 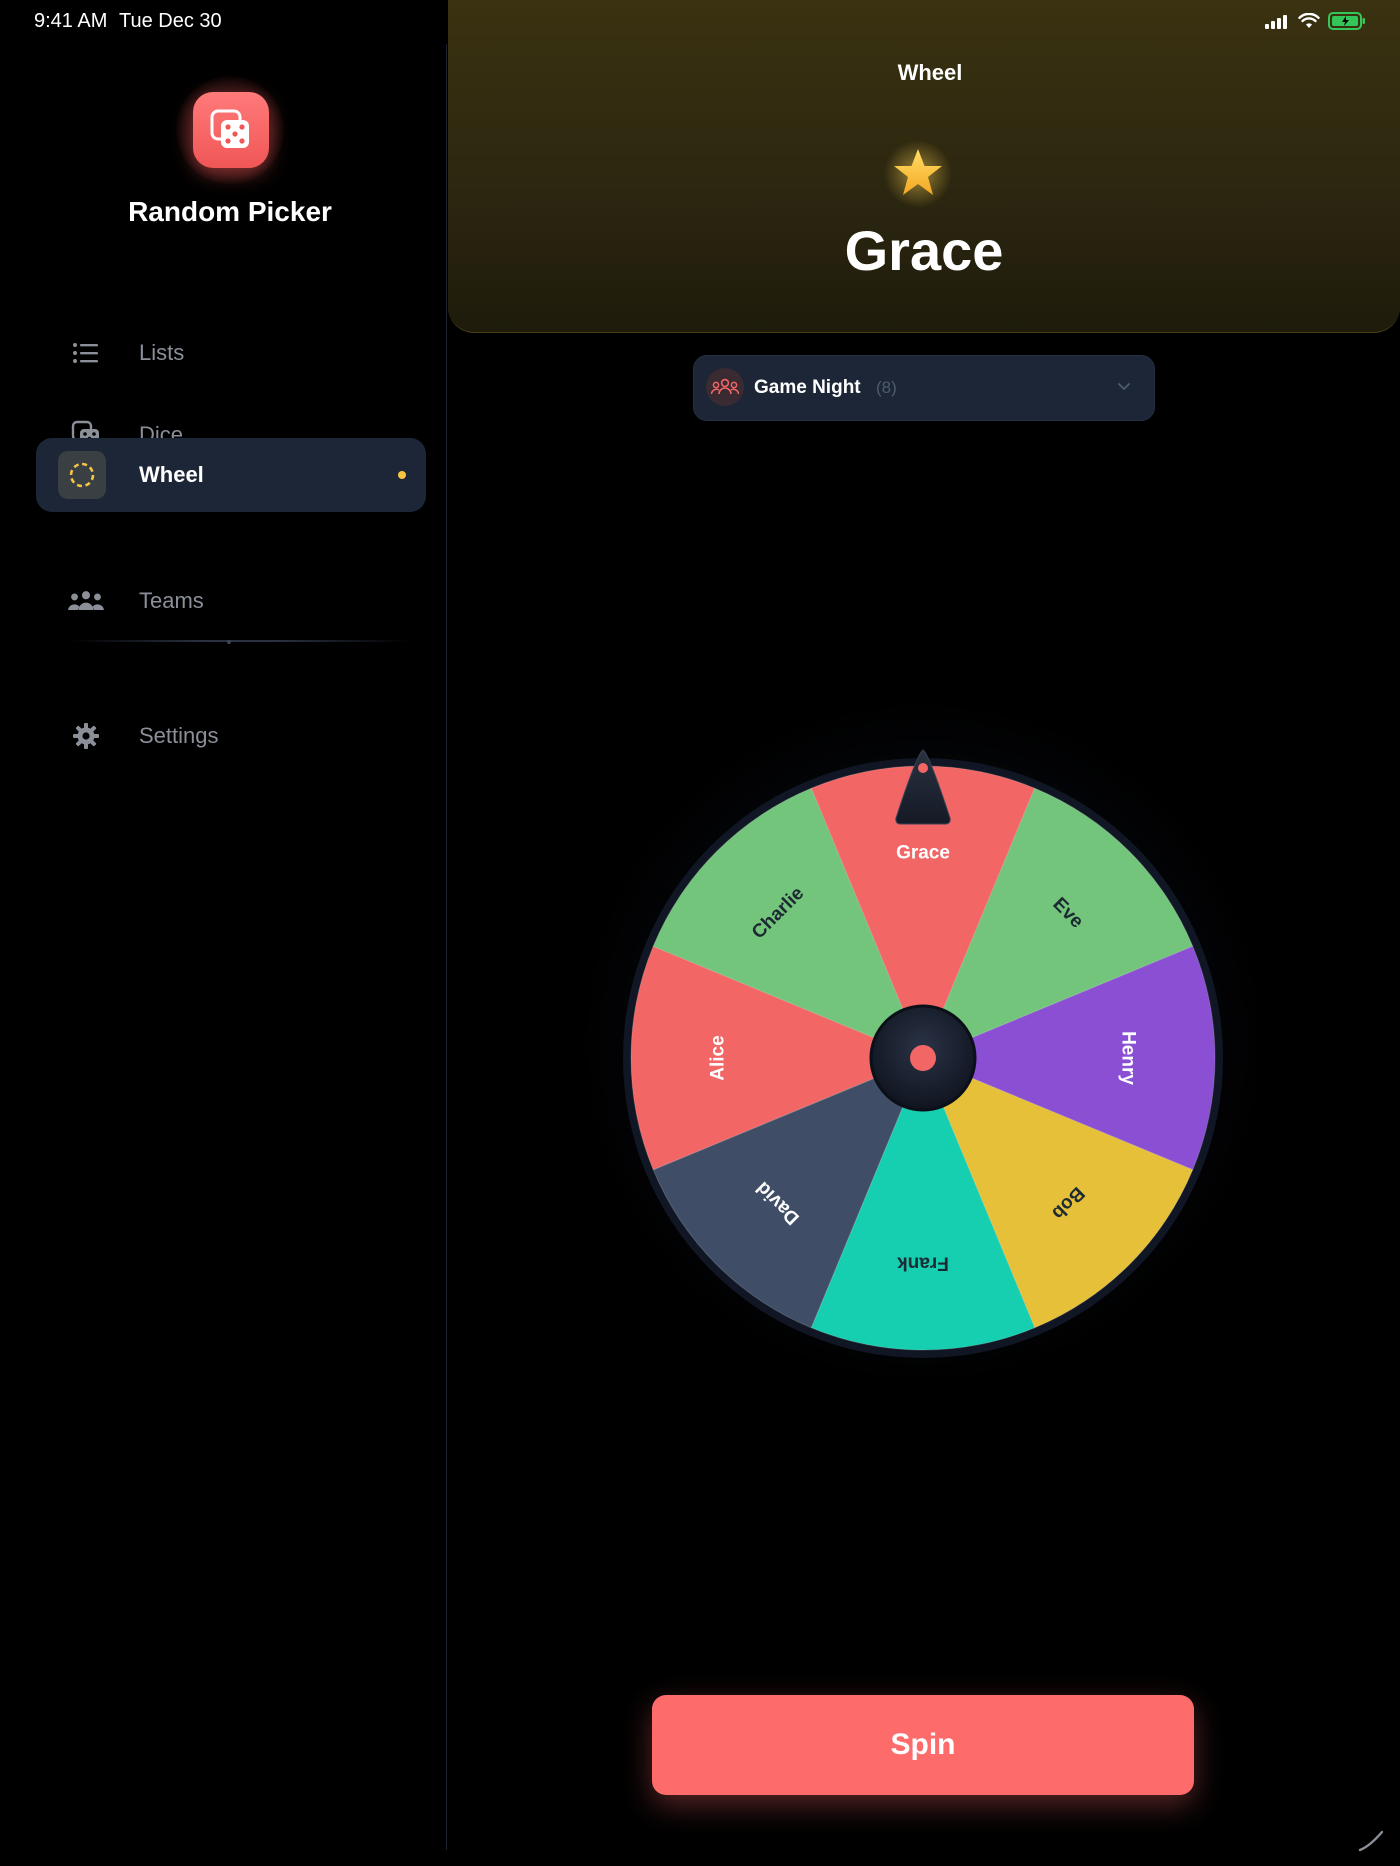 What do you see at coordinates (231, 601) in the screenshot?
I see `sidebar-item-teams: Teams` at bounding box center [231, 601].